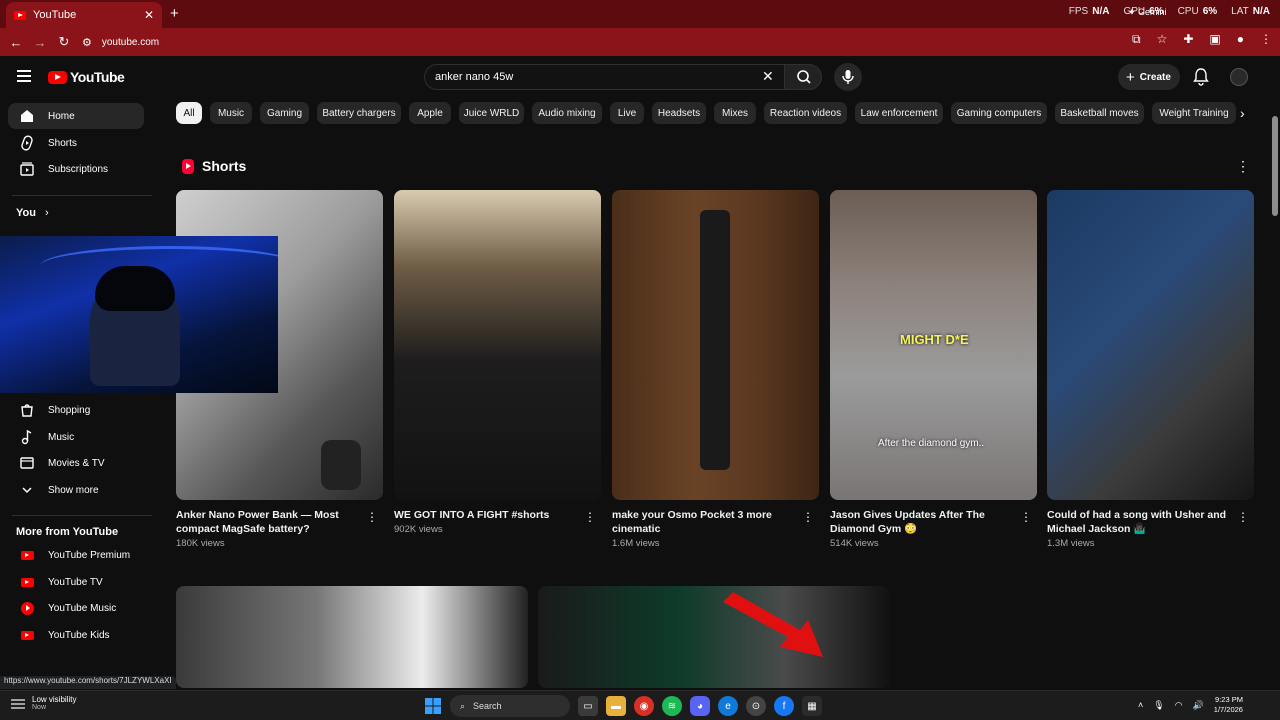 The width and height of the screenshot is (1280, 720). What do you see at coordinates (1099, 113) in the screenshot?
I see `chip: Basketball moves` at bounding box center [1099, 113].